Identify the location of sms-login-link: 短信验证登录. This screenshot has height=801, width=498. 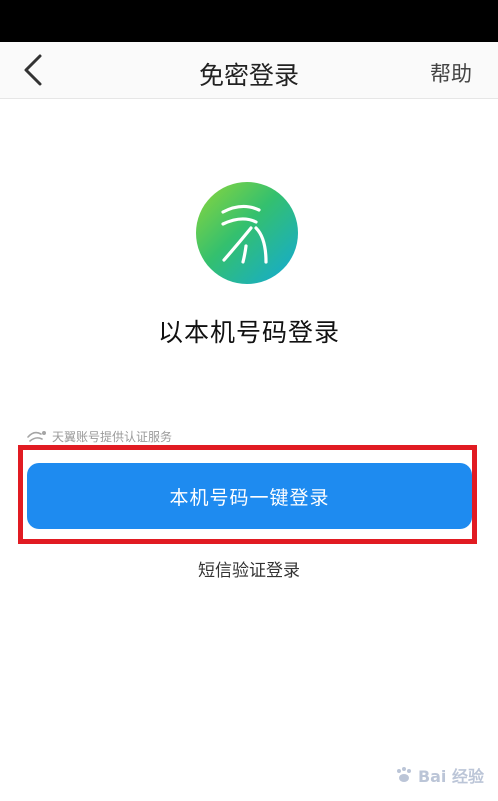
(249, 568).